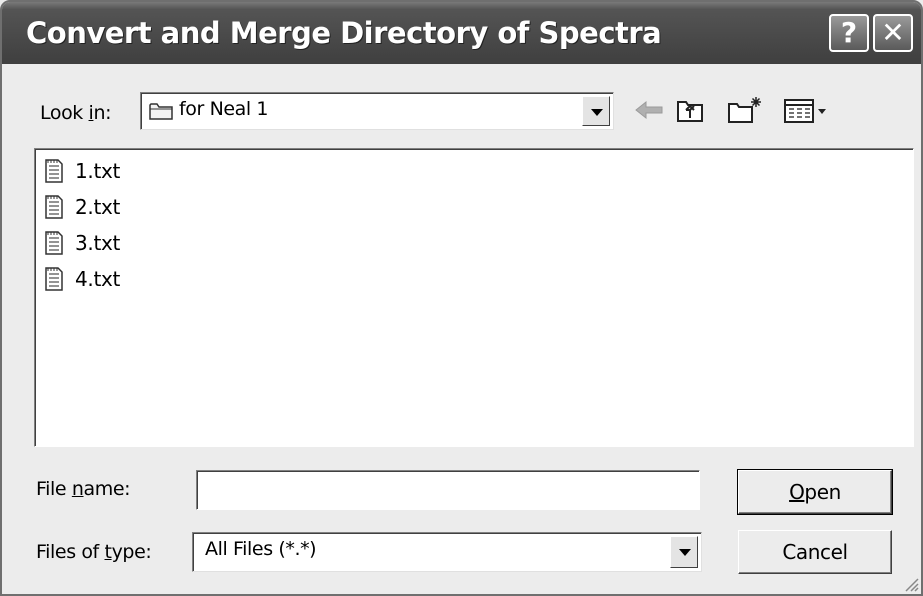 The width and height of the screenshot is (923, 596). What do you see at coordinates (691, 110) in the screenshot?
I see `up-folder-icon` at bounding box center [691, 110].